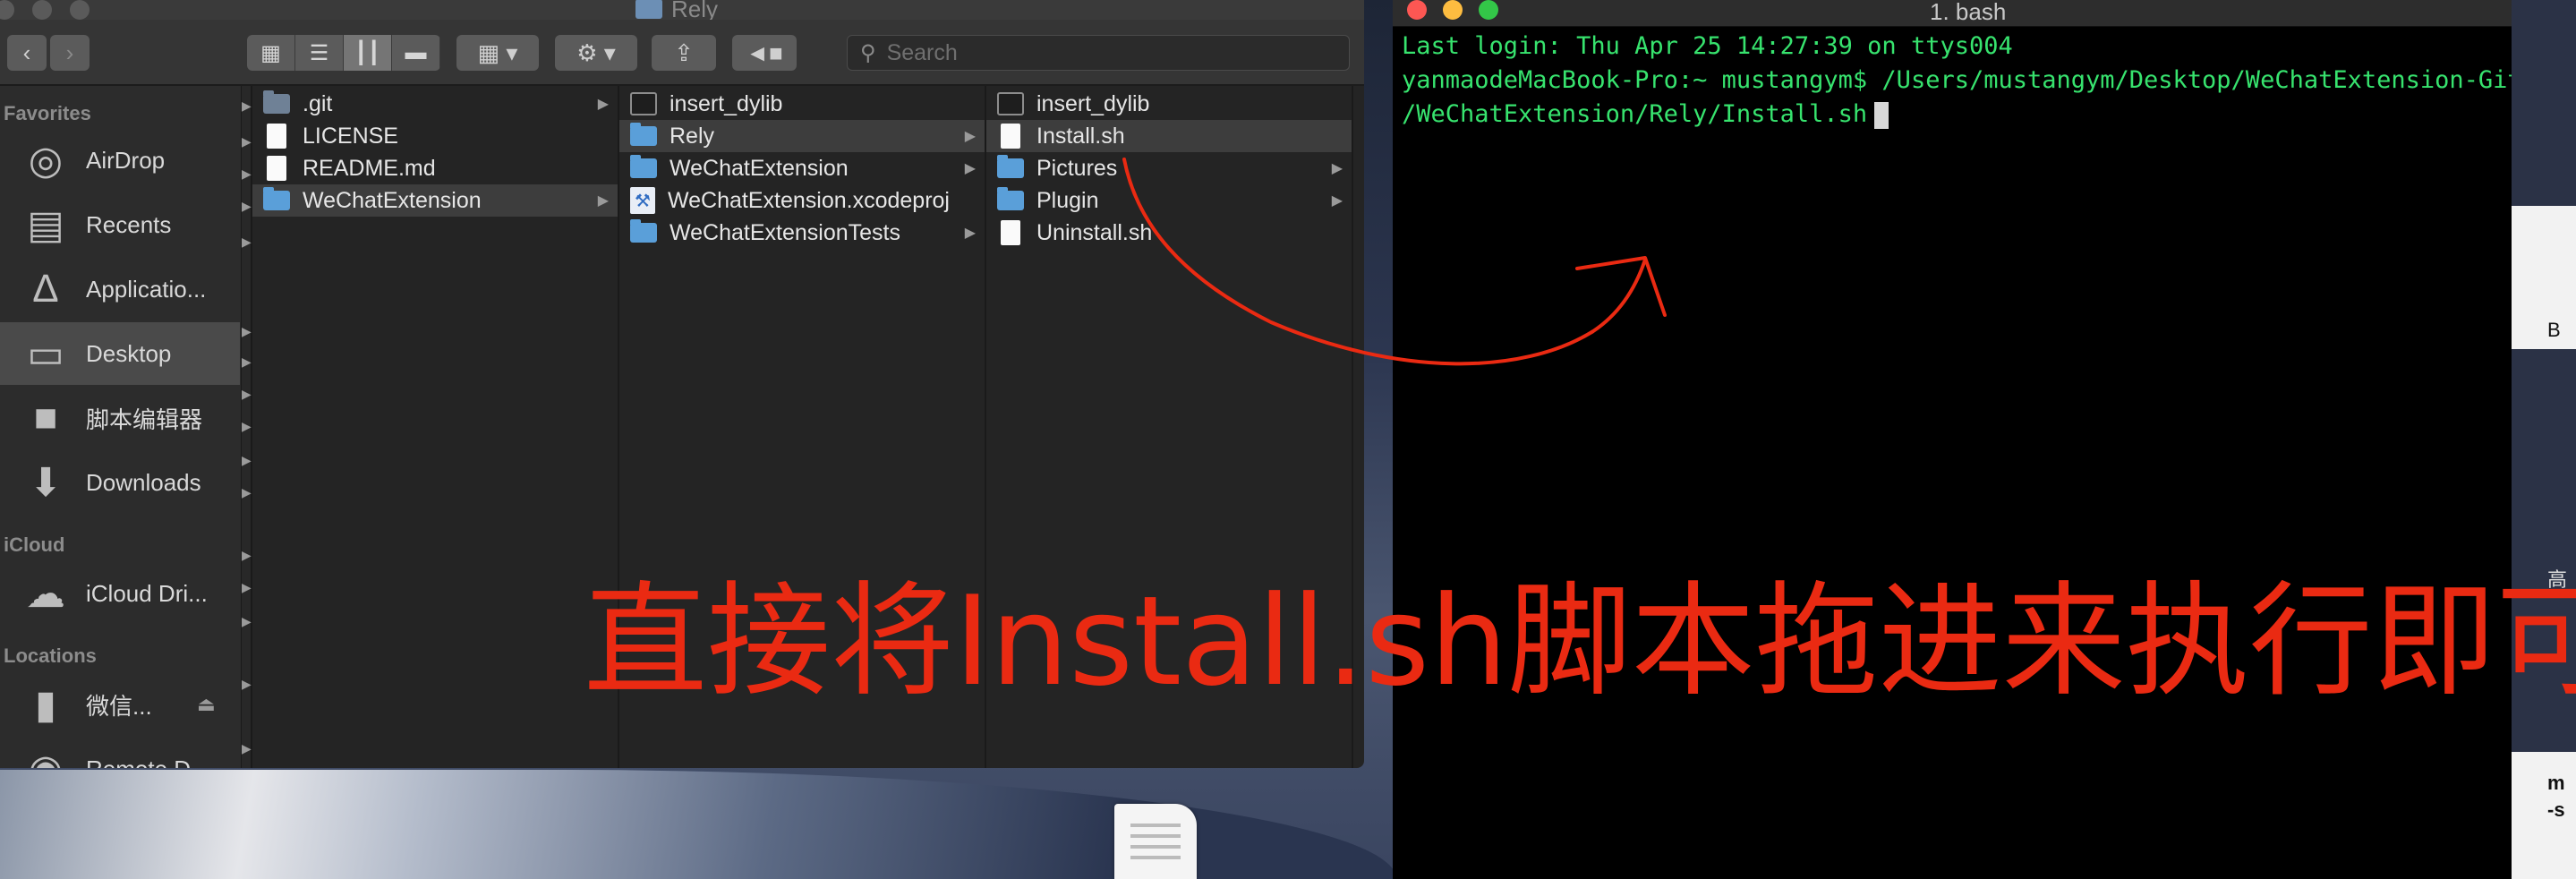  What do you see at coordinates (126, 160) in the screenshot?
I see `sidebar-item-label: AirDrop` at bounding box center [126, 160].